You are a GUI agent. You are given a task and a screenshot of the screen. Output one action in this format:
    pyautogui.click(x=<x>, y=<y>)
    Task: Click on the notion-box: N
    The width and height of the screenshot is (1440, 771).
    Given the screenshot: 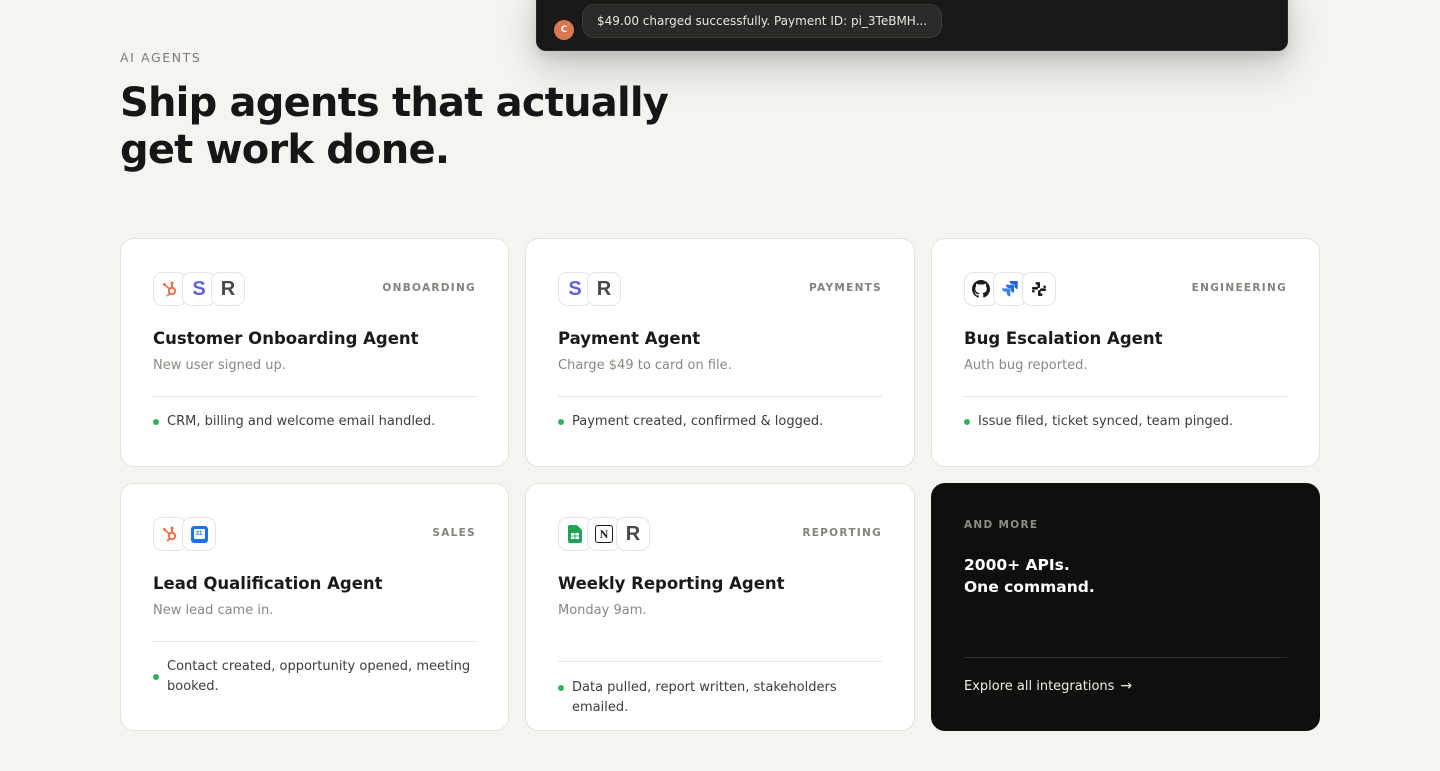 What is the action you would take?
    pyautogui.click(x=604, y=534)
    